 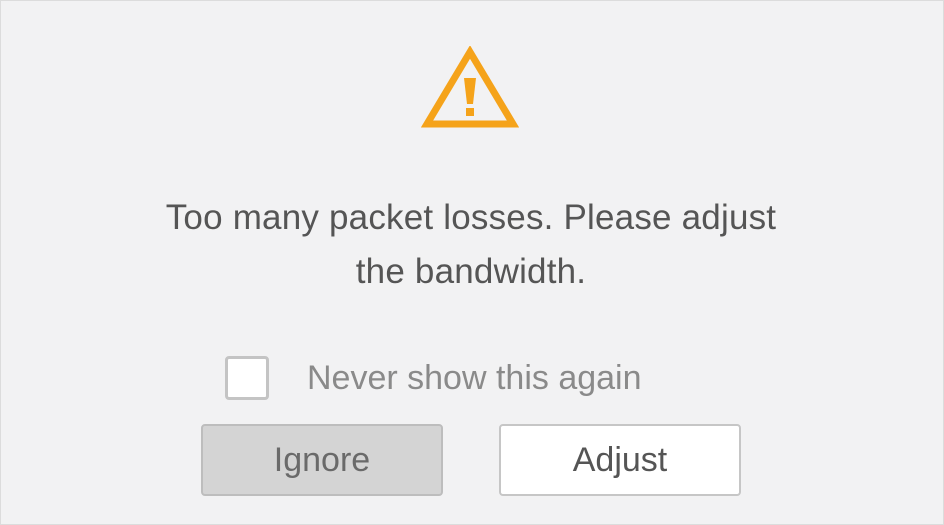 I want to click on adjust-button: Adjust, so click(x=620, y=460).